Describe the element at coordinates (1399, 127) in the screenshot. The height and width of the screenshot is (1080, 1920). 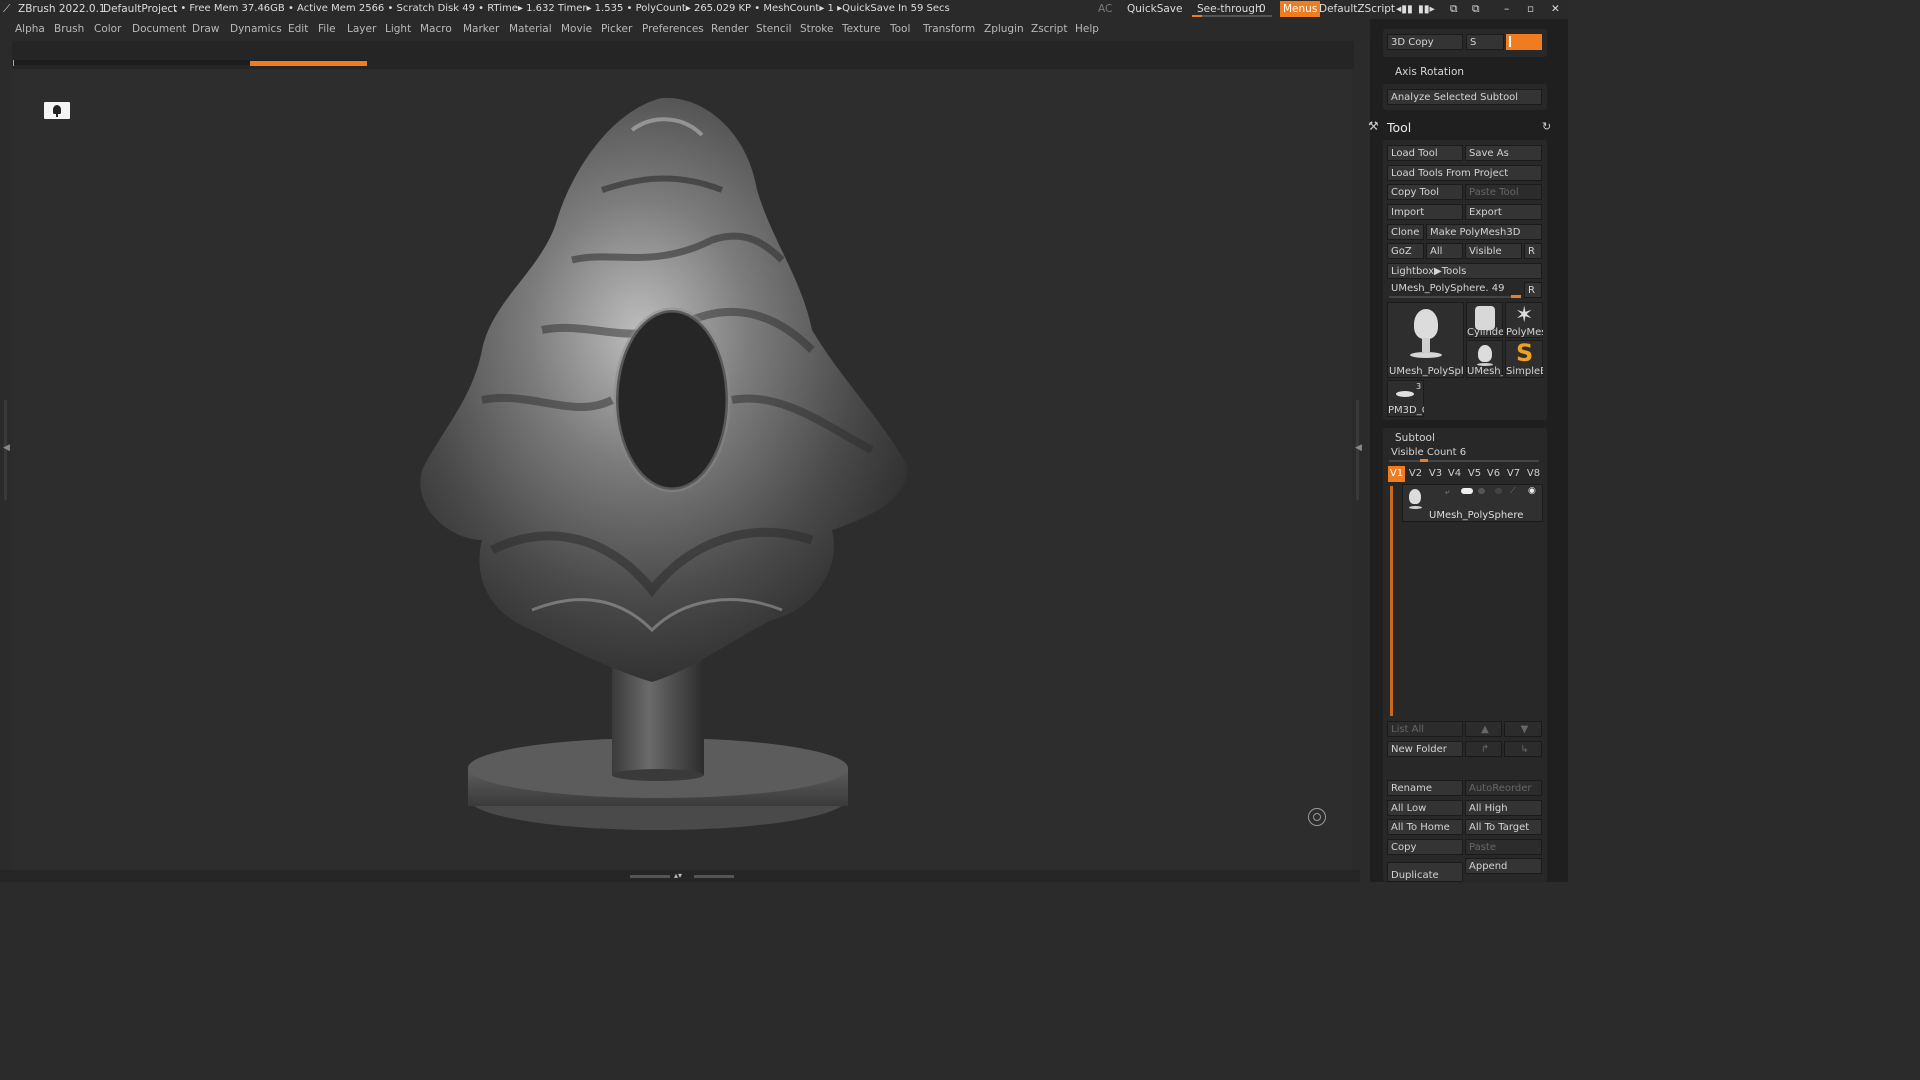
I see `tool-palette-title: Tool` at that location.